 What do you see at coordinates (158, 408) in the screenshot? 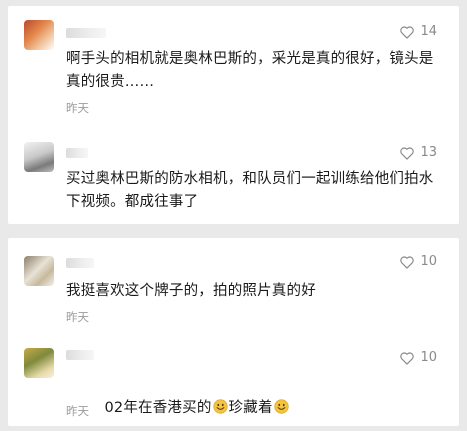
I see `comment-text-part: 02年在香港买的` at bounding box center [158, 408].